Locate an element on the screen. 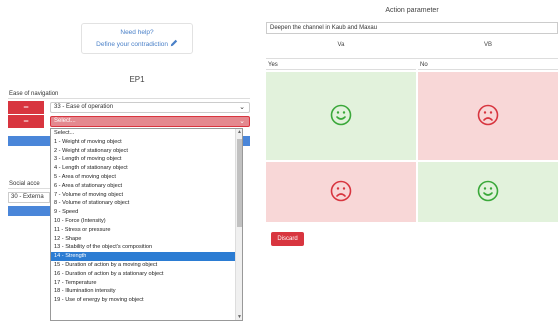  define-contradiction-link: Define your contradiction is located at coordinates (137, 43).